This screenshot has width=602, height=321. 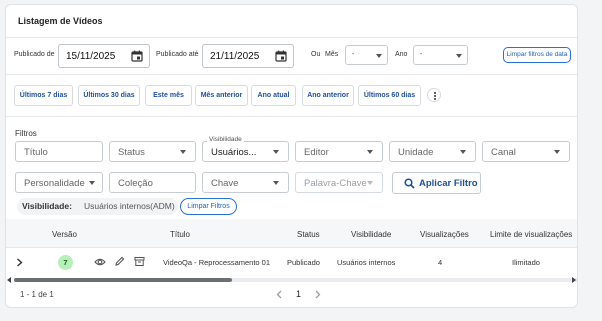 What do you see at coordinates (434, 95) in the screenshot?
I see `more-options-icon` at bounding box center [434, 95].